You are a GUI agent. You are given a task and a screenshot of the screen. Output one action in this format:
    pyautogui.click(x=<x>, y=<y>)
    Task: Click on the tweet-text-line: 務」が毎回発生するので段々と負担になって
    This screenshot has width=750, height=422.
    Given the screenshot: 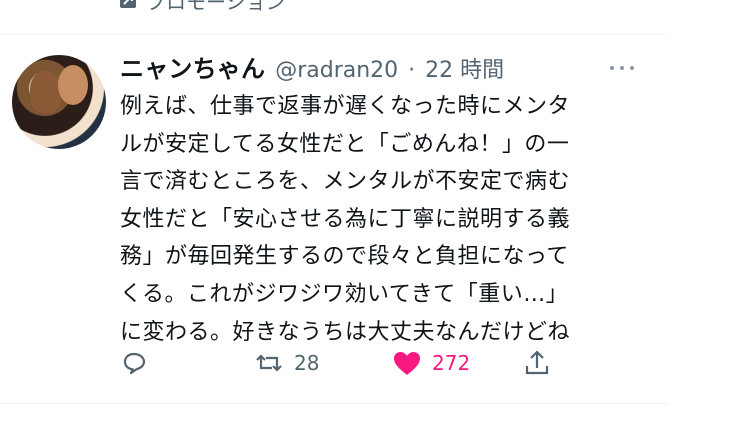 What is the action you would take?
    pyautogui.click(x=344, y=257)
    